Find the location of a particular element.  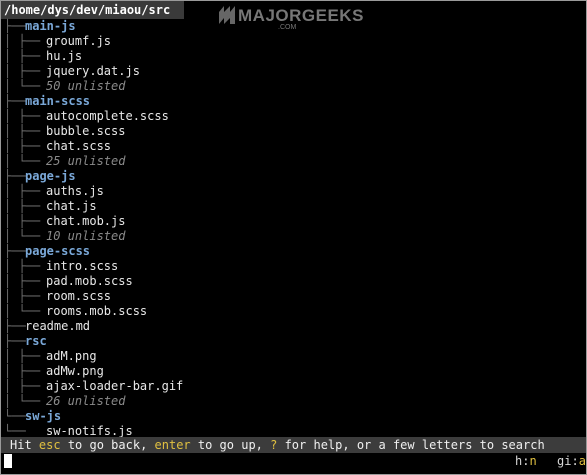

tree-file-row: │ ├── autocomplete.scss is located at coordinates (293, 116).